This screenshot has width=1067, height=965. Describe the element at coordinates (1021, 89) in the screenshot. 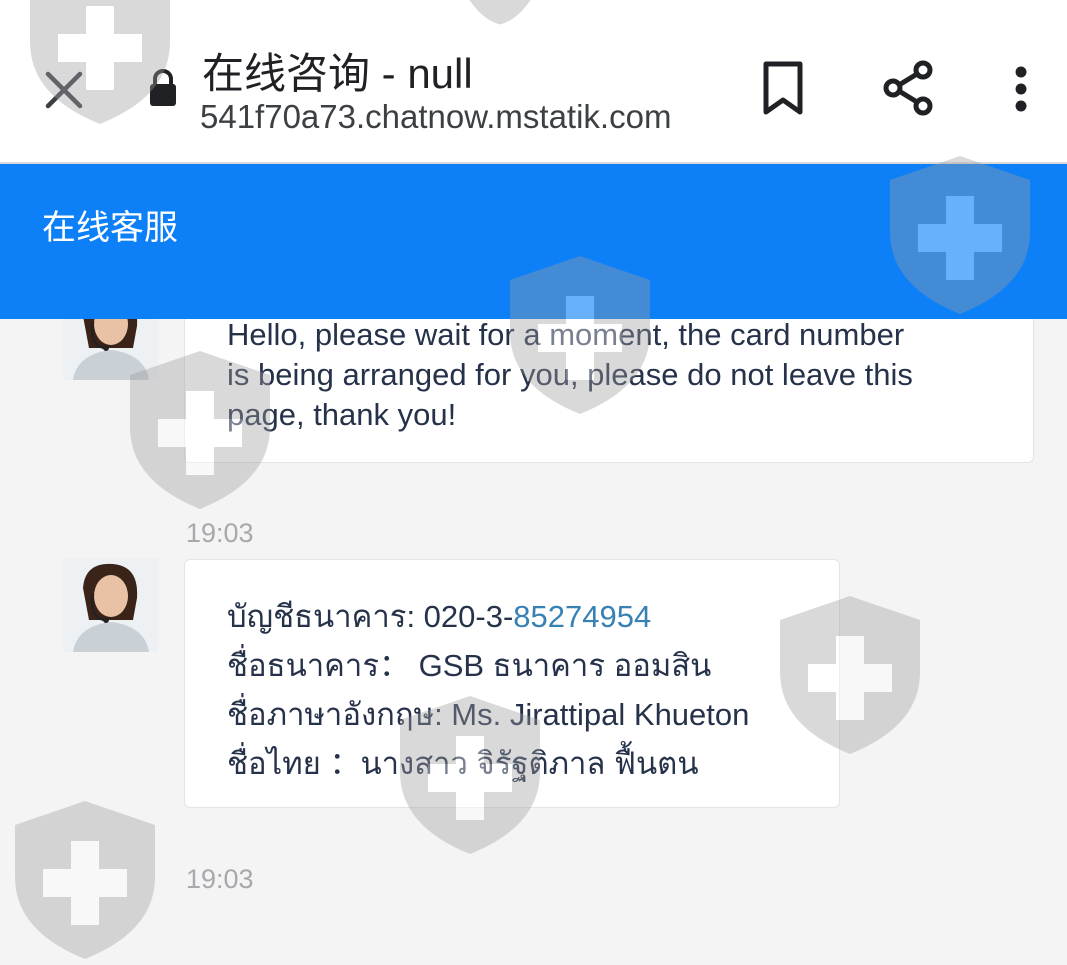

I see `more-vert-icon` at that location.